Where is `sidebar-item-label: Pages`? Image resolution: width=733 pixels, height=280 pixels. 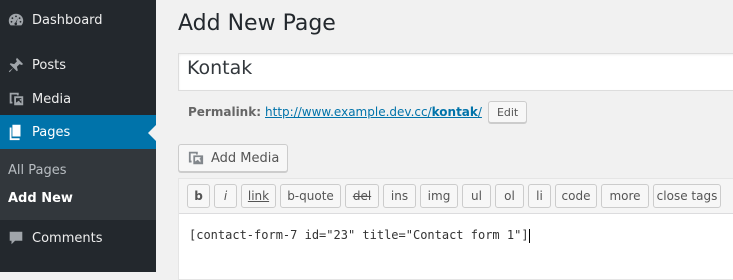
sidebar-item-label: Pages is located at coordinates (51, 132).